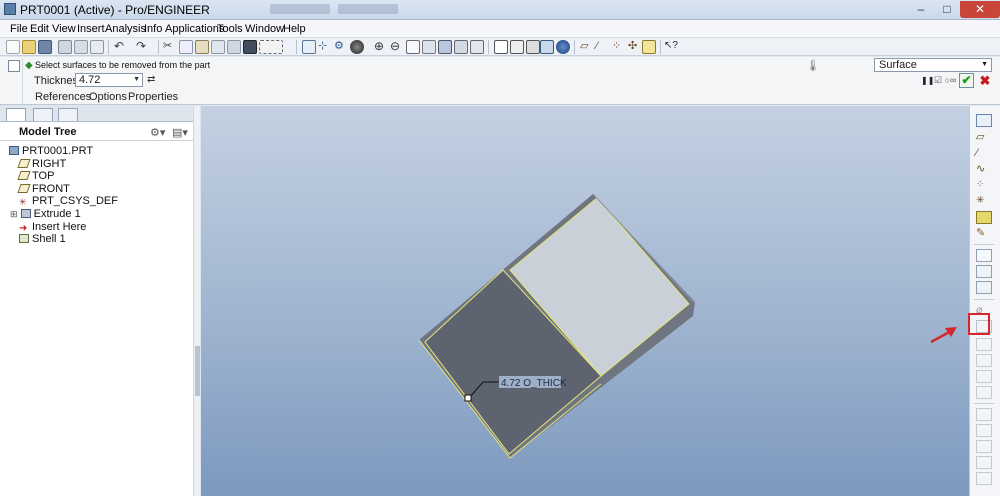 Image resolution: width=1000 pixels, height=496 pixels. What do you see at coordinates (143, 47) in the screenshot?
I see `redo-icon: ↷` at bounding box center [143, 47].